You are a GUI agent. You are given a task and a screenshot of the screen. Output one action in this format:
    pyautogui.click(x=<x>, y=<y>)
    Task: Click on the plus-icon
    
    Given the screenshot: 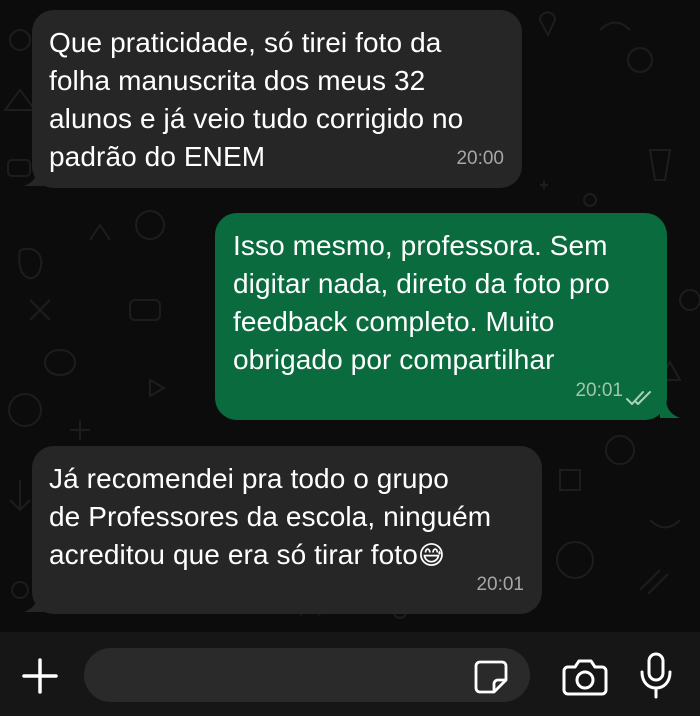 What is the action you would take?
    pyautogui.click(x=40, y=676)
    